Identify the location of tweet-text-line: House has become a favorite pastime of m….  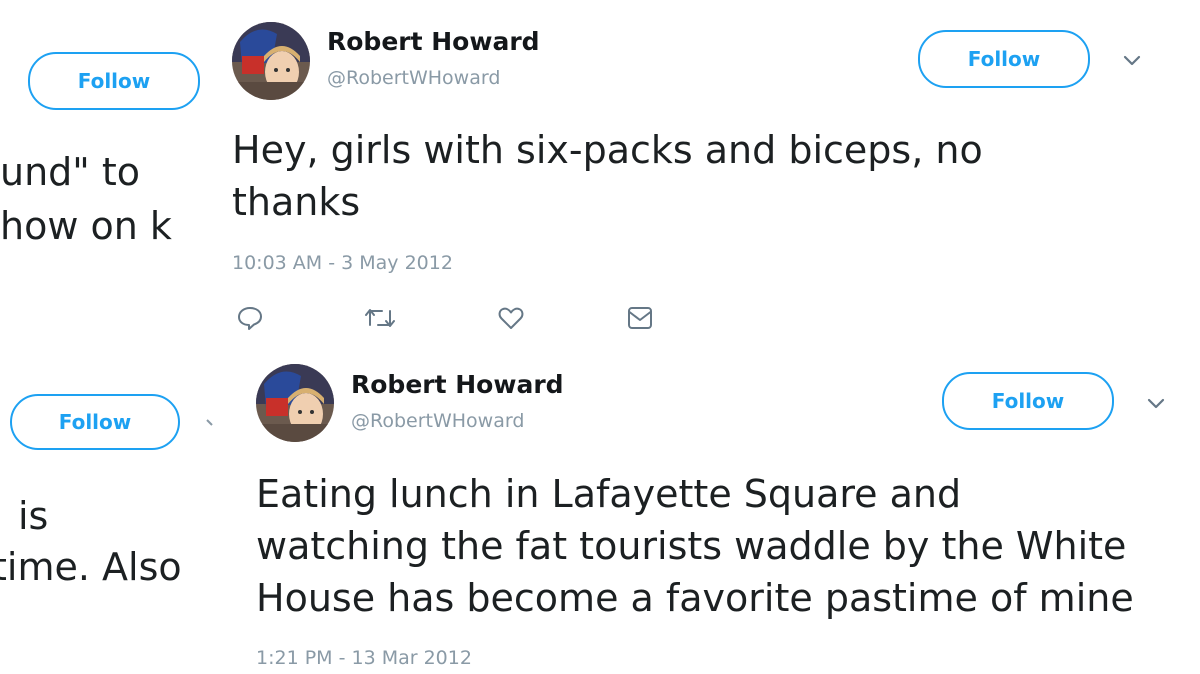
(695, 598).